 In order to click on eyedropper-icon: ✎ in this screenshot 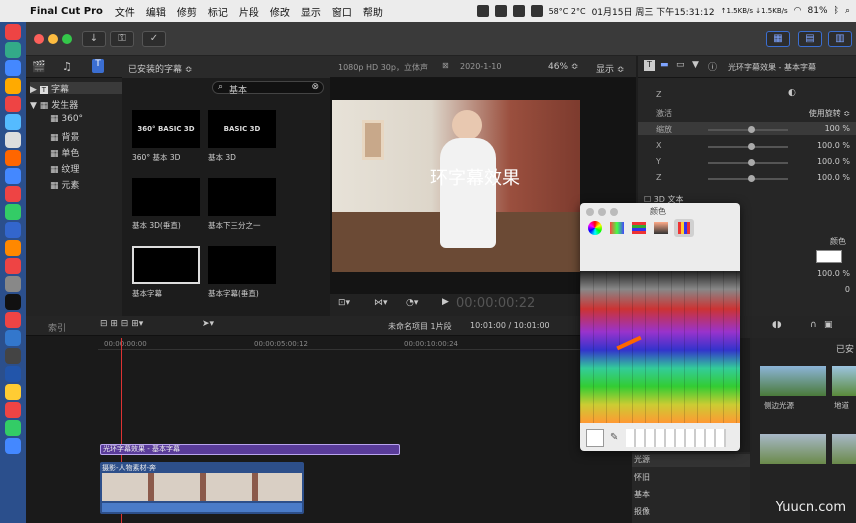, I will do `click(614, 437)`.